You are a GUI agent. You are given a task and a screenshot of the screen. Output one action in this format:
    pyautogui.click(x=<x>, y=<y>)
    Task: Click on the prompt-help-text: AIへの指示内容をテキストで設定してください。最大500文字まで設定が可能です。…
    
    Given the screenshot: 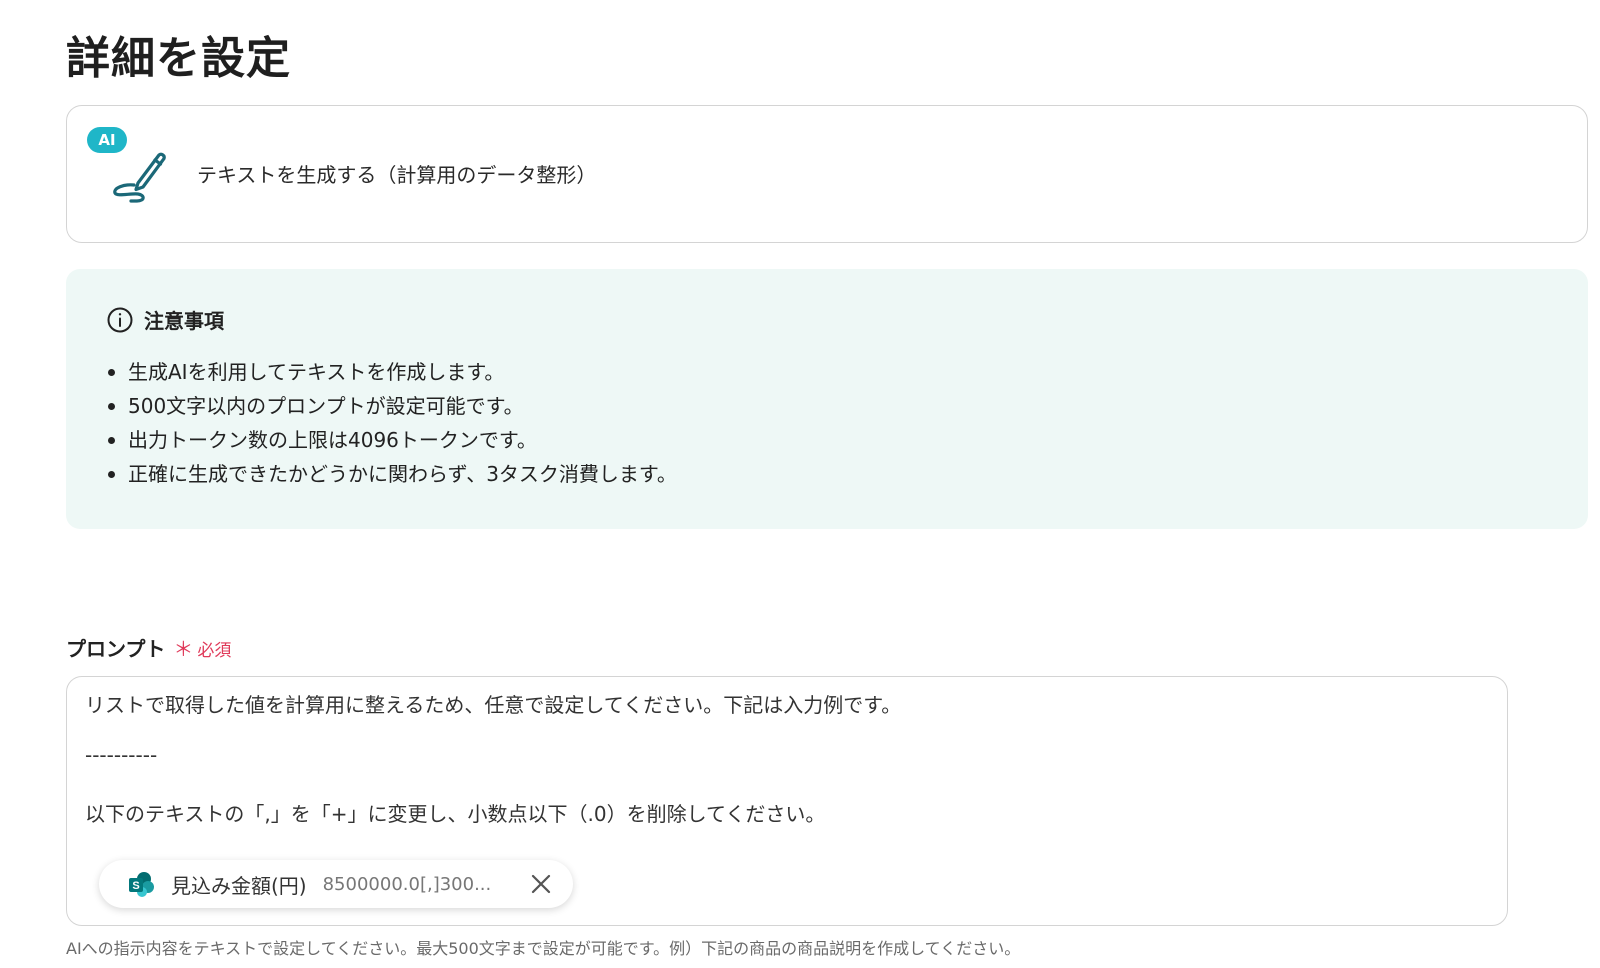 What is the action you would take?
    pyautogui.click(x=543, y=948)
    